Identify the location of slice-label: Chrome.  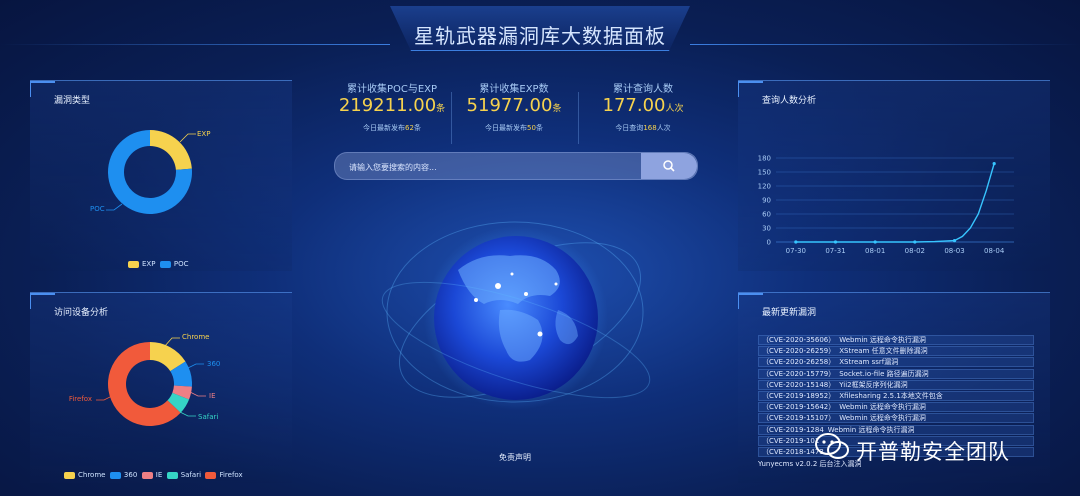
(195, 337).